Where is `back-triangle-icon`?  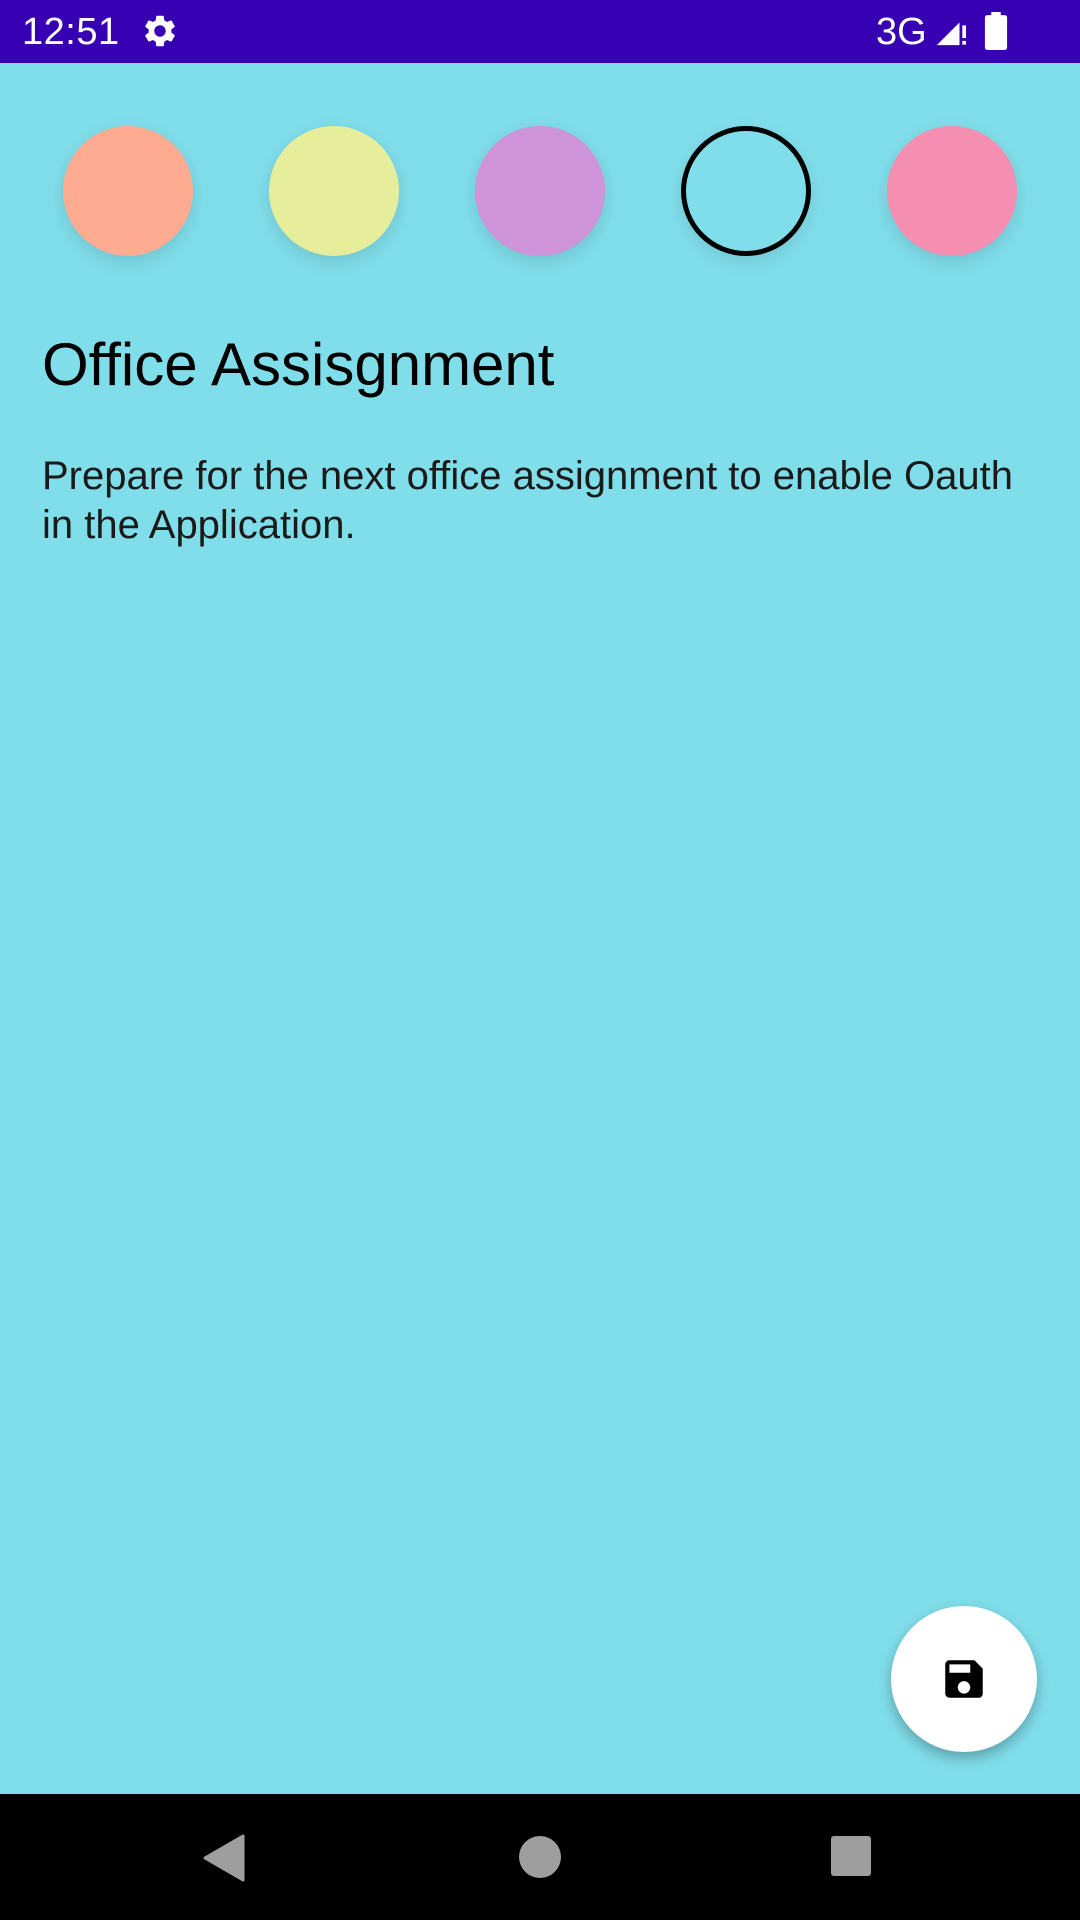
back-triangle-icon is located at coordinates (224, 1858).